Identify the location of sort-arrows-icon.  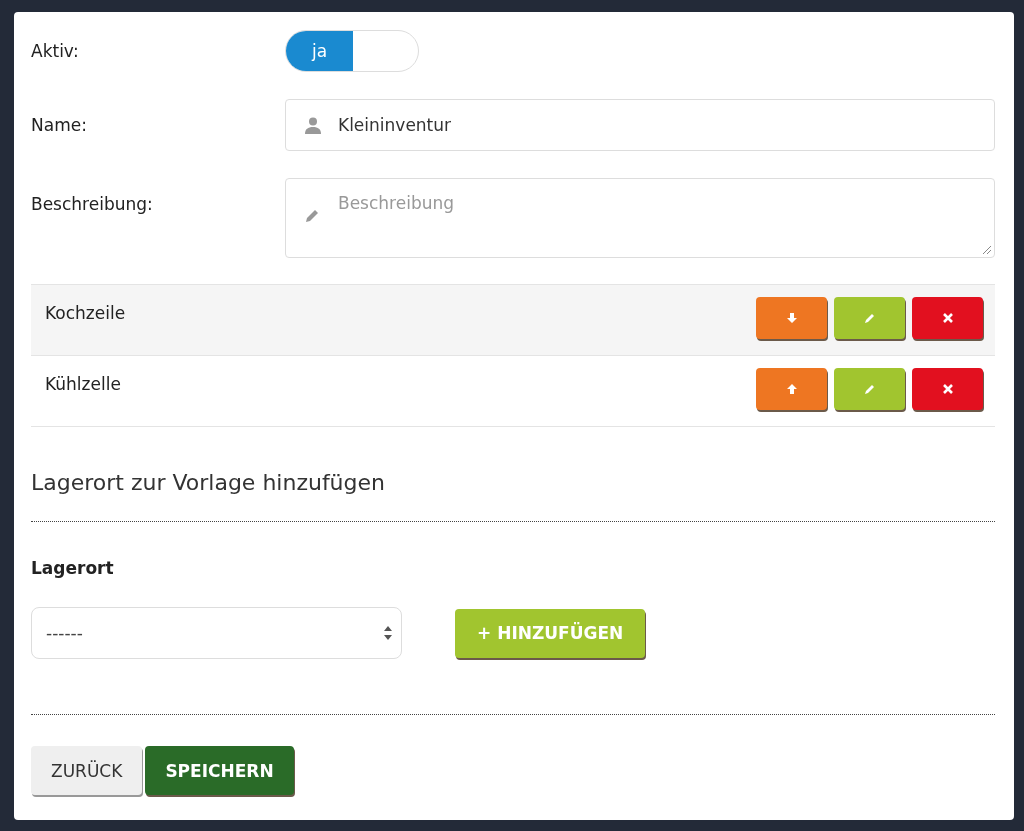
(388, 633).